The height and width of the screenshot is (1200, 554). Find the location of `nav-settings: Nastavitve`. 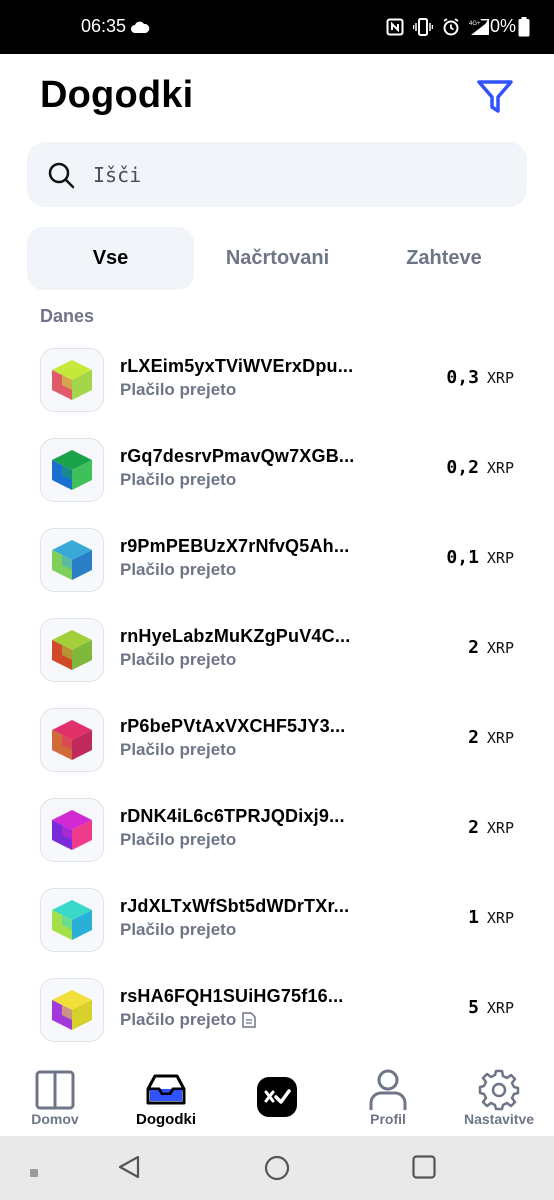

nav-settings: Nastavitve is located at coordinates (499, 1094).